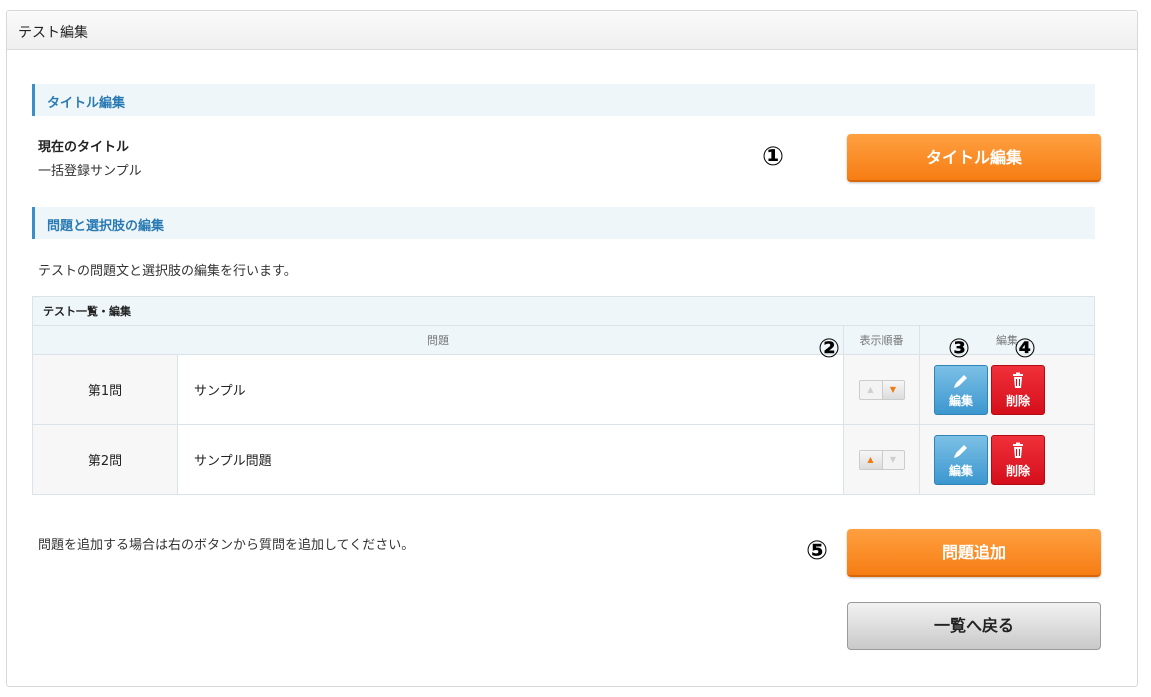 The width and height of the screenshot is (1151, 697). I want to click on marker-3: ③, so click(959, 349).